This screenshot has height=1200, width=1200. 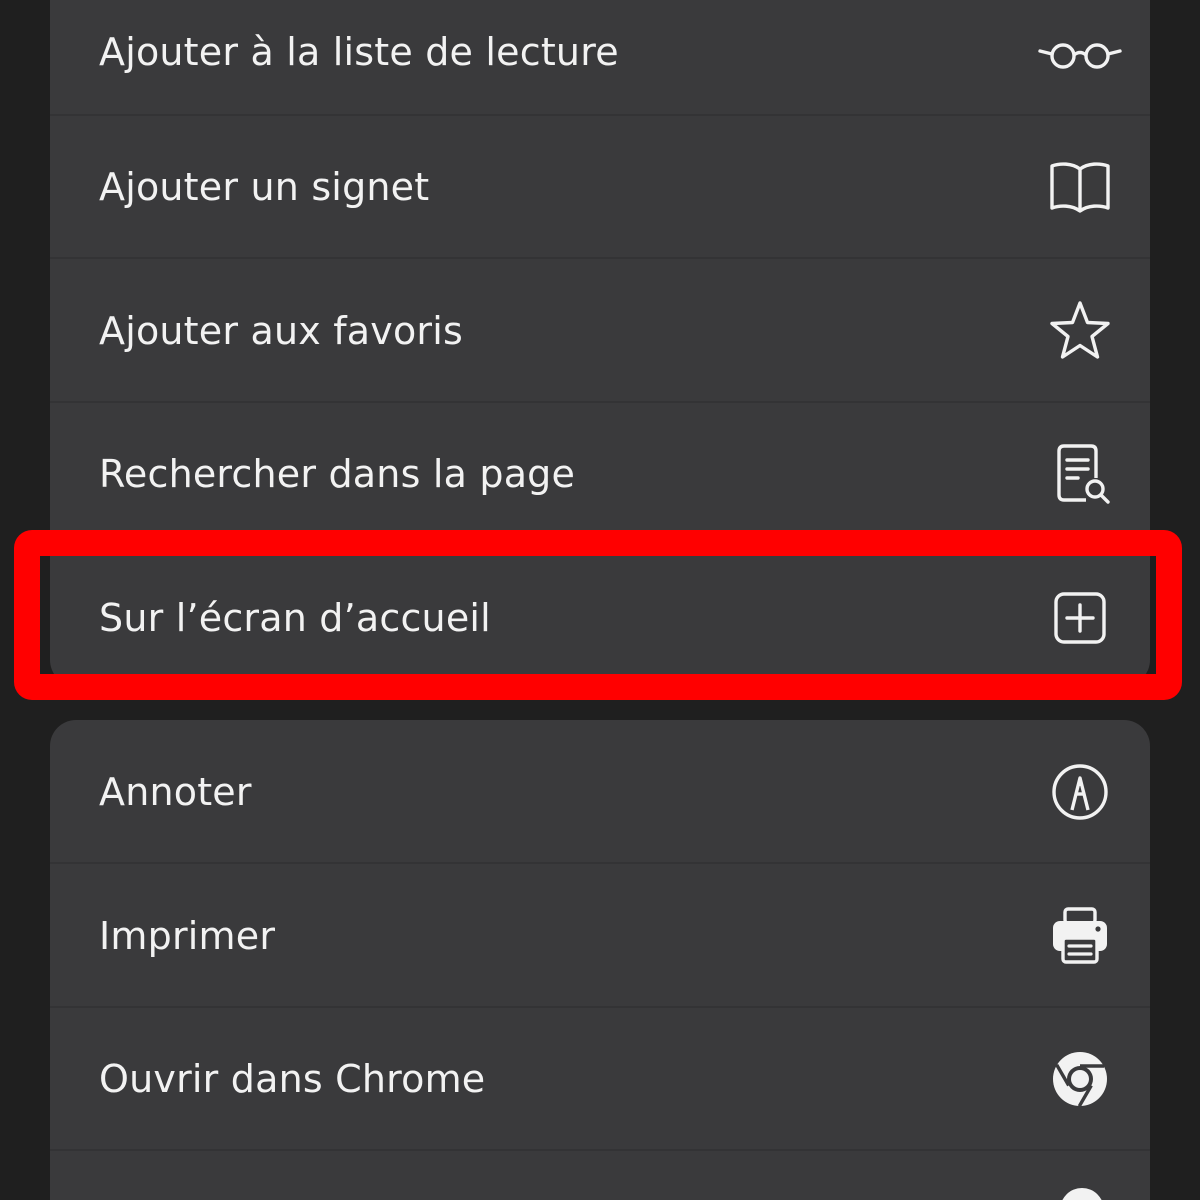 I want to click on menu-item-add-to-home-screen: Sur l’écran d’accueil, so click(x=600, y=617).